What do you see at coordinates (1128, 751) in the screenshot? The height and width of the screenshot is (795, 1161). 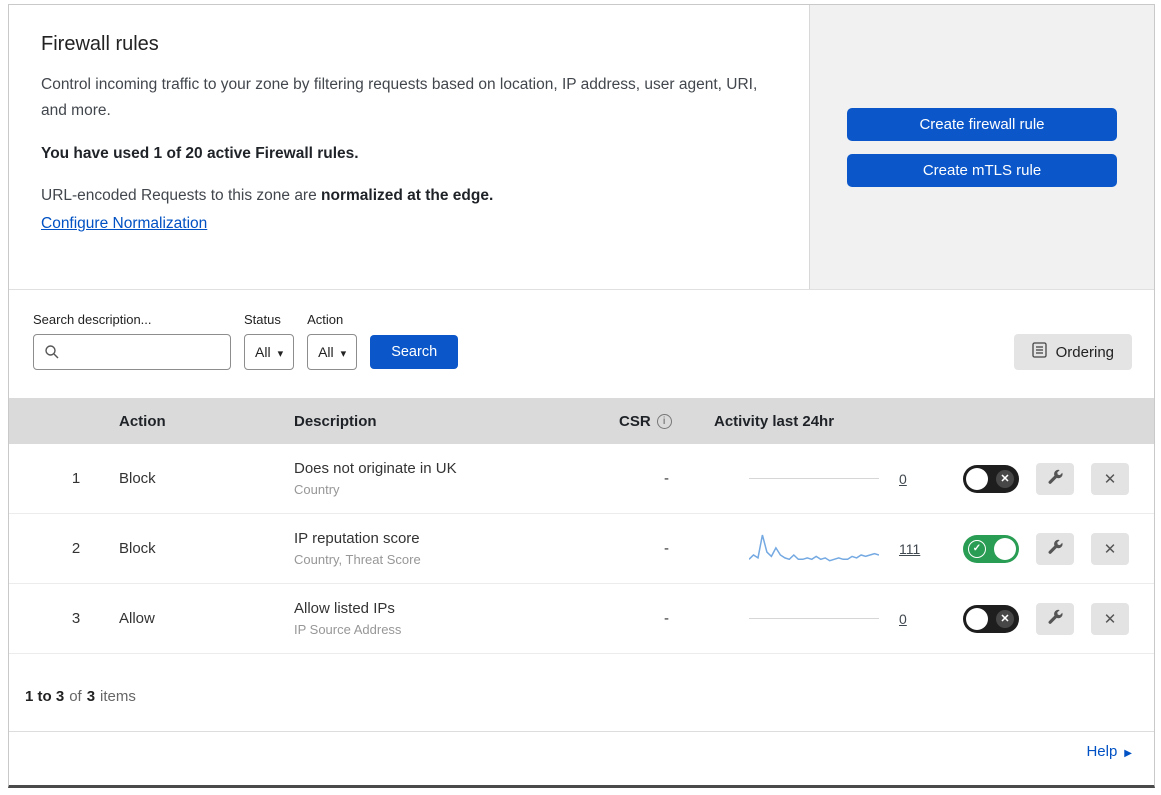 I see `arrow-right-icon` at bounding box center [1128, 751].